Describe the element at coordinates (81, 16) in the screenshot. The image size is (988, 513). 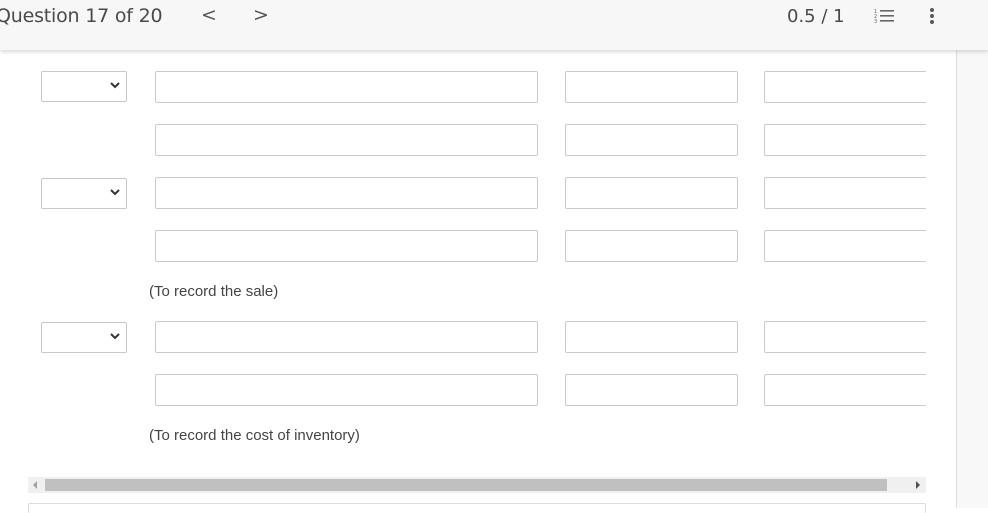
I see `question-counter: Question 17 of 20` at that location.